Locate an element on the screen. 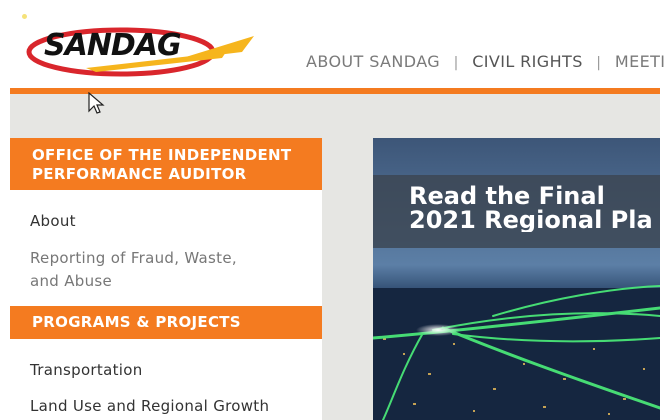 Image resolution: width=666 pixels, height=420 pixels. sidebar-link-land-use: Land Use and Regional Growth is located at coordinates (149, 406).